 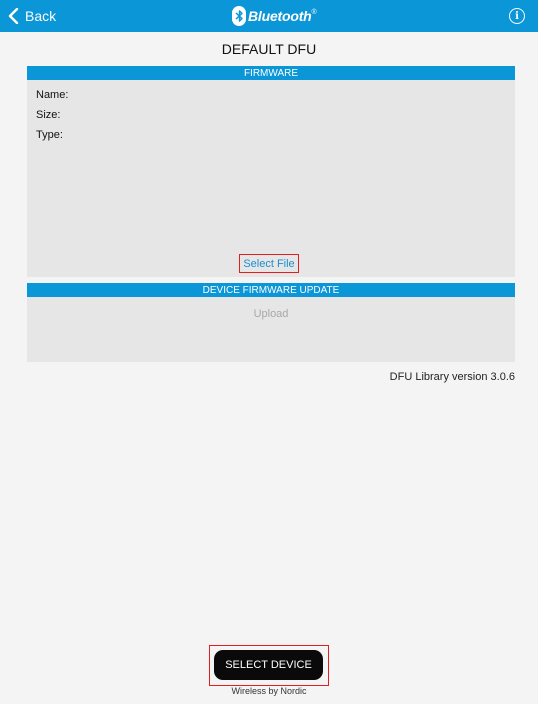 What do you see at coordinates (239, 16) in the screenshot?
I see `bluetooth-icon` at bounding box center [239, 16].